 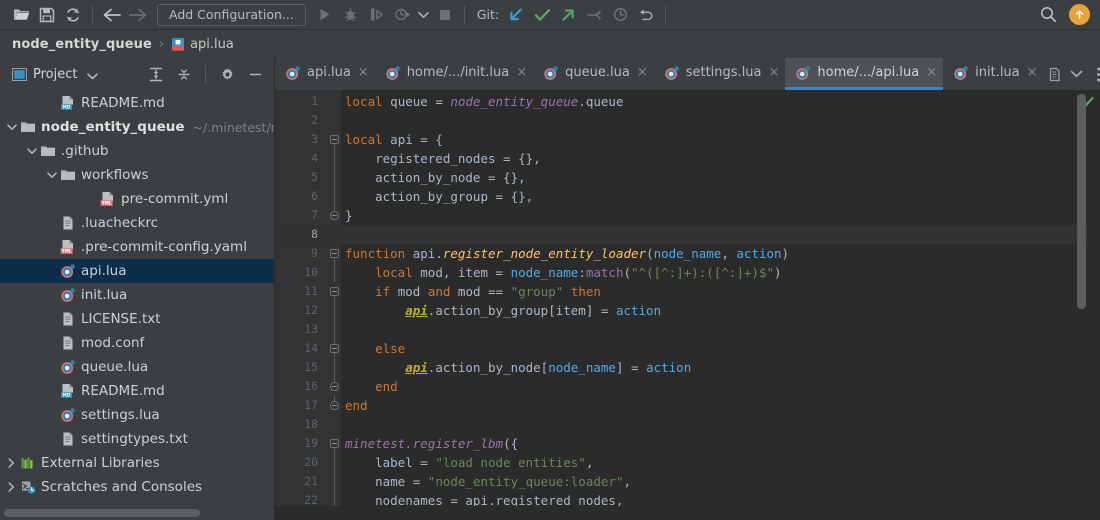 What do you see at coordinates (184, 74) in the screenshot?
I see `collapse-all-icon` at bounding box center [184, 74].